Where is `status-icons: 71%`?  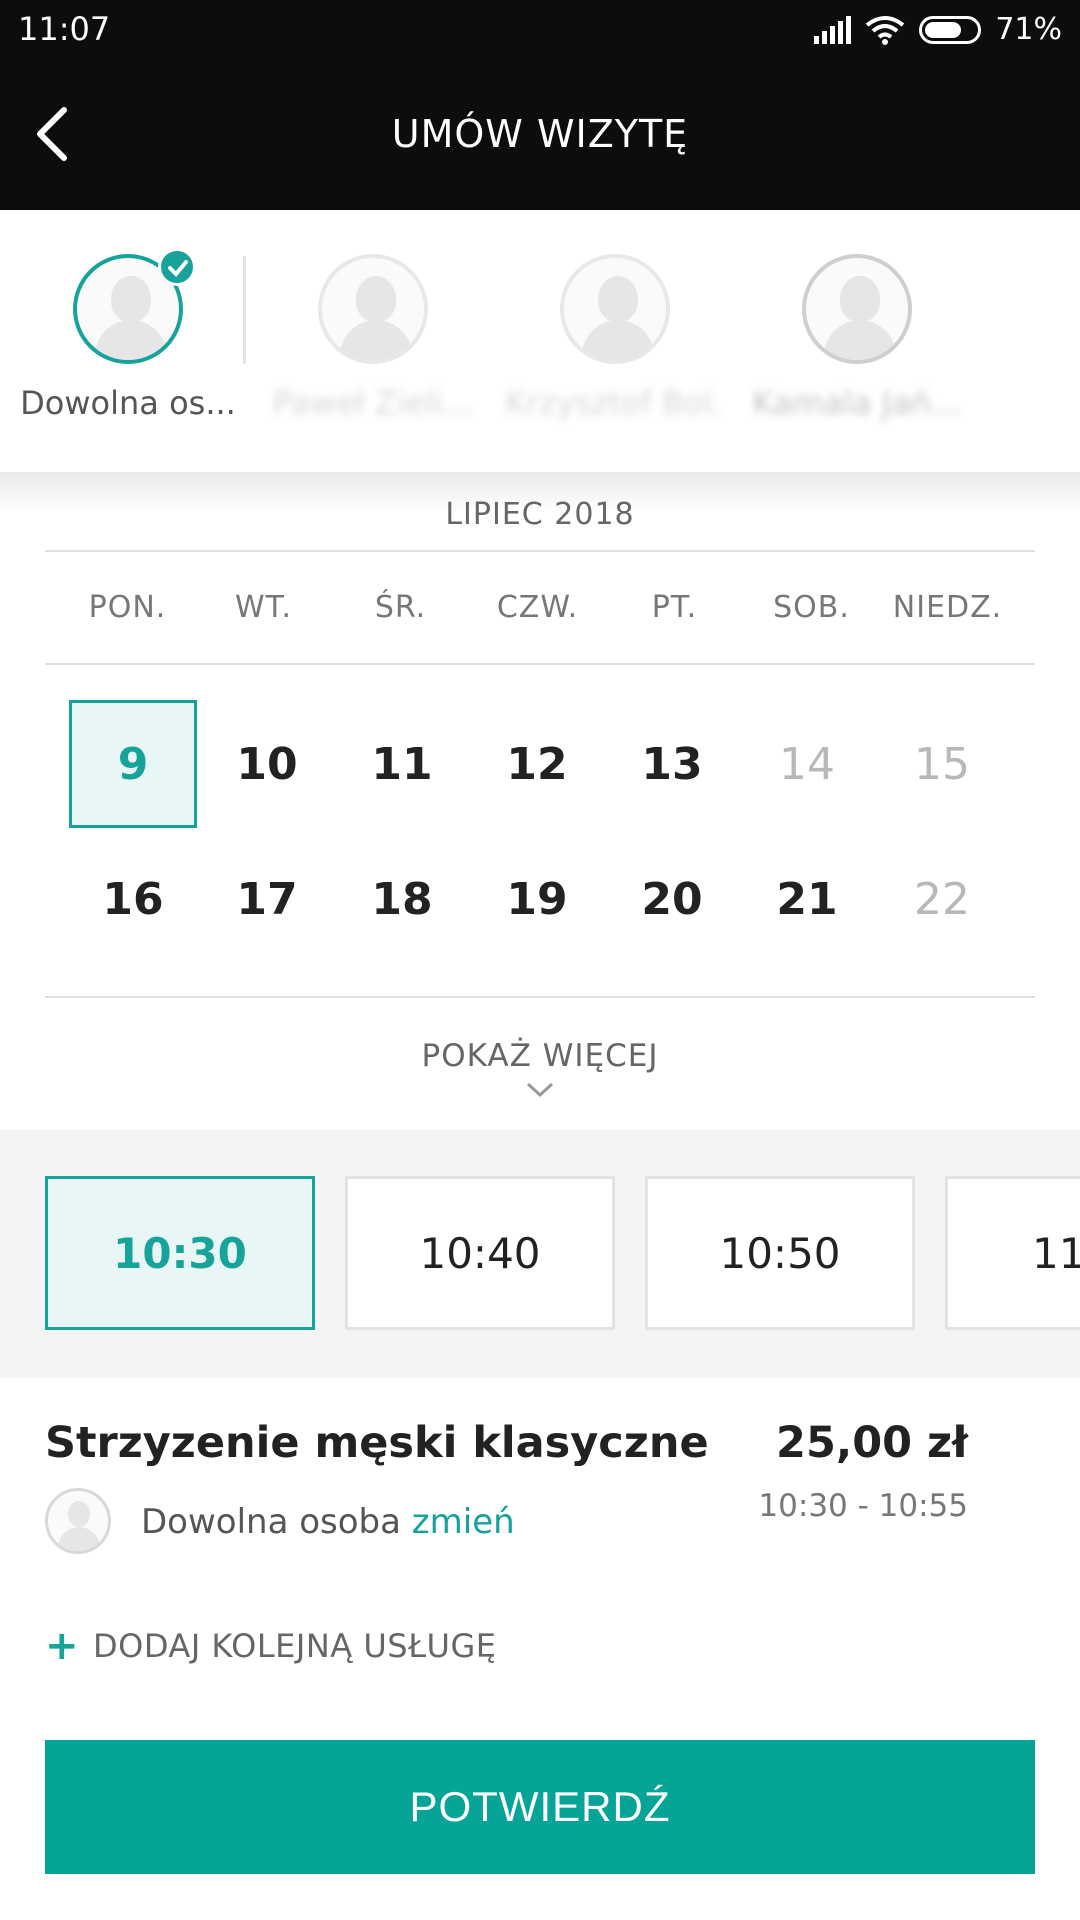 status-icons: 71% is located at coordinates (938, 29).